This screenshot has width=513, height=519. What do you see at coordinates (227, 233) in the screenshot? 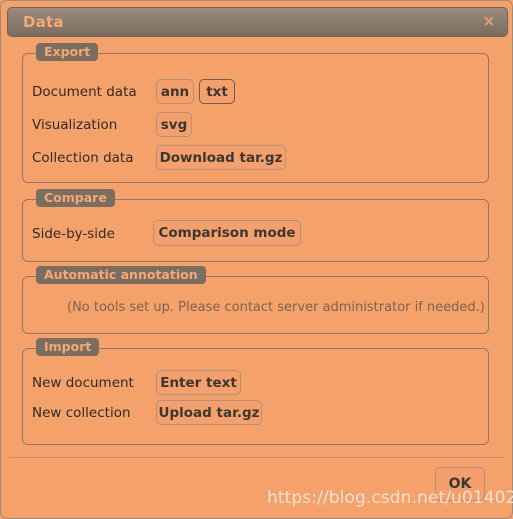
I see `comparison-mode-button: Comparison mode` at bounding box center [227, 233].